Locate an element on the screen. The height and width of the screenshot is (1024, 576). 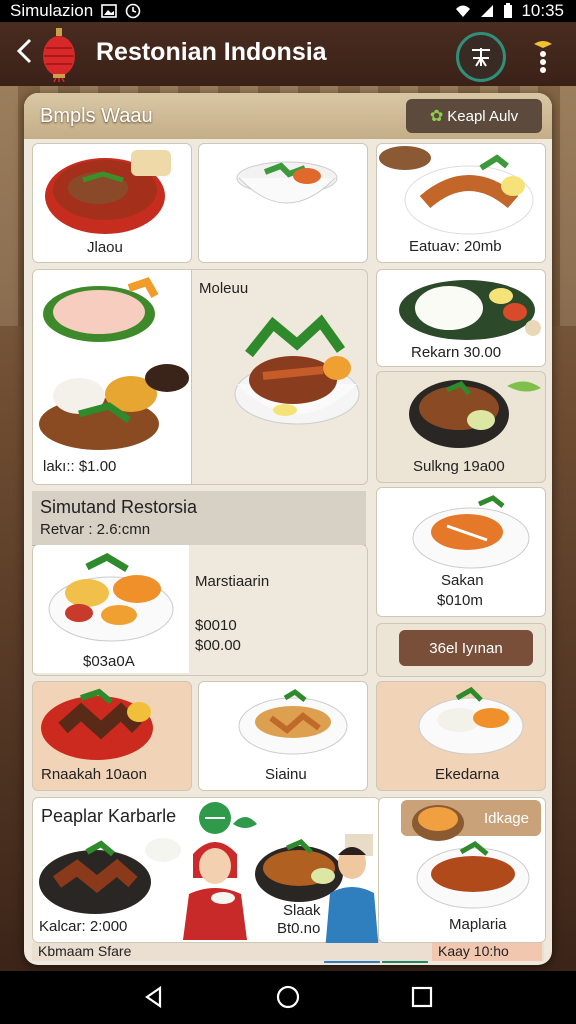
order-button-label: 36el Iyınan is located at coordinates (466, 648).